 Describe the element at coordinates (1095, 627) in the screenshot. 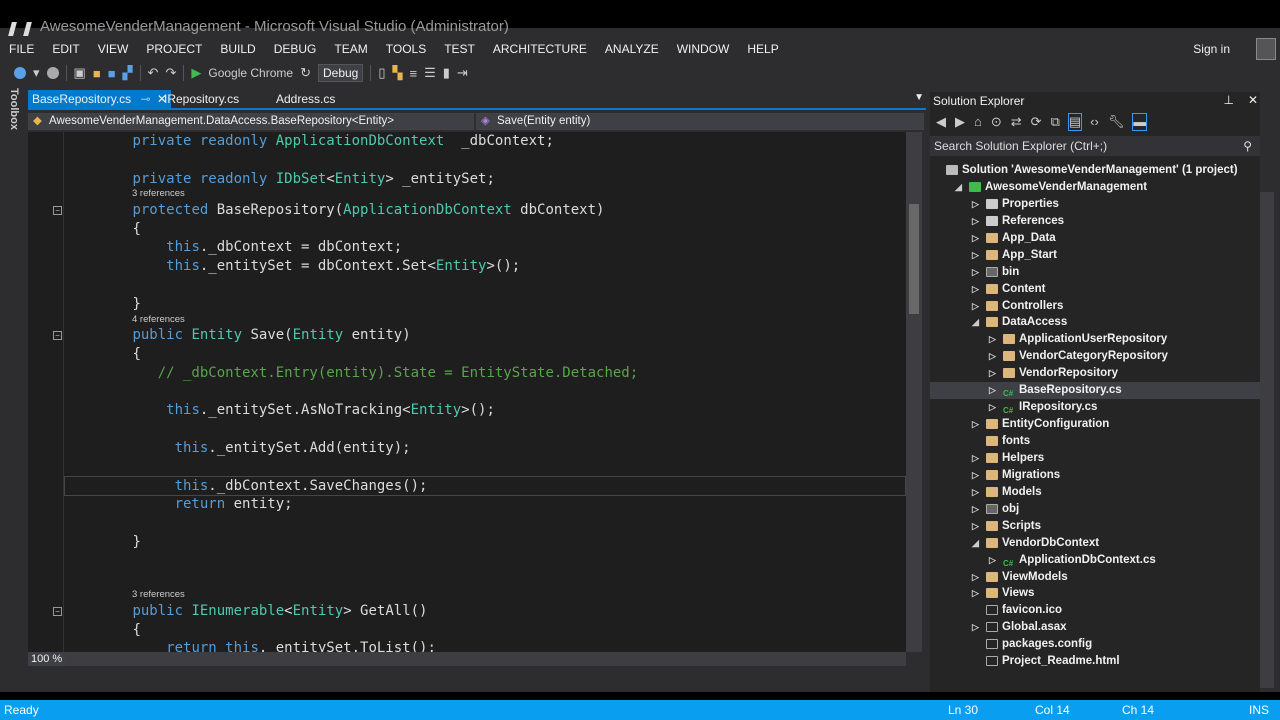

I see `tree-item: ▷ Global.asax` at that location.